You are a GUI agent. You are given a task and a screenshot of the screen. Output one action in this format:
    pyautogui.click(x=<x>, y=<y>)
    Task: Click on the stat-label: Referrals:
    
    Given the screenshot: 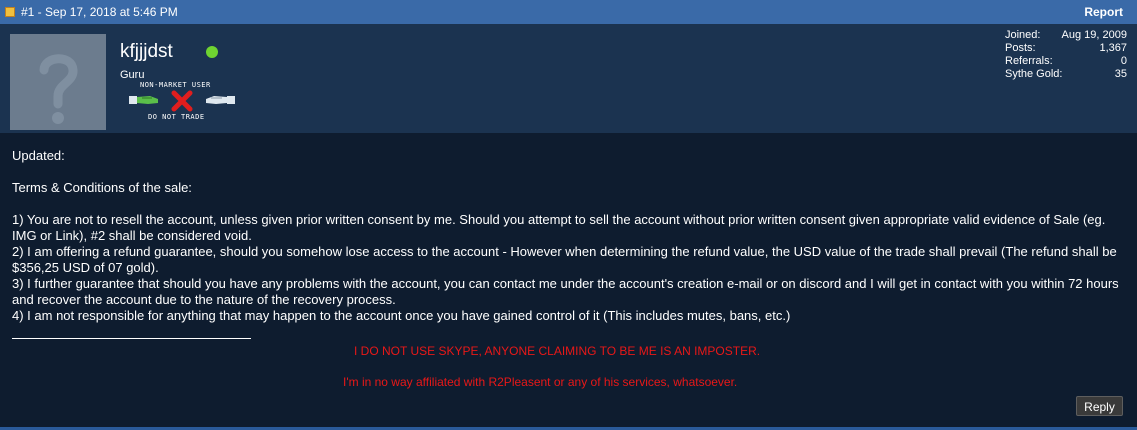 What is the action you would take?
    pyautogui.click(x=1029, y=61)
    